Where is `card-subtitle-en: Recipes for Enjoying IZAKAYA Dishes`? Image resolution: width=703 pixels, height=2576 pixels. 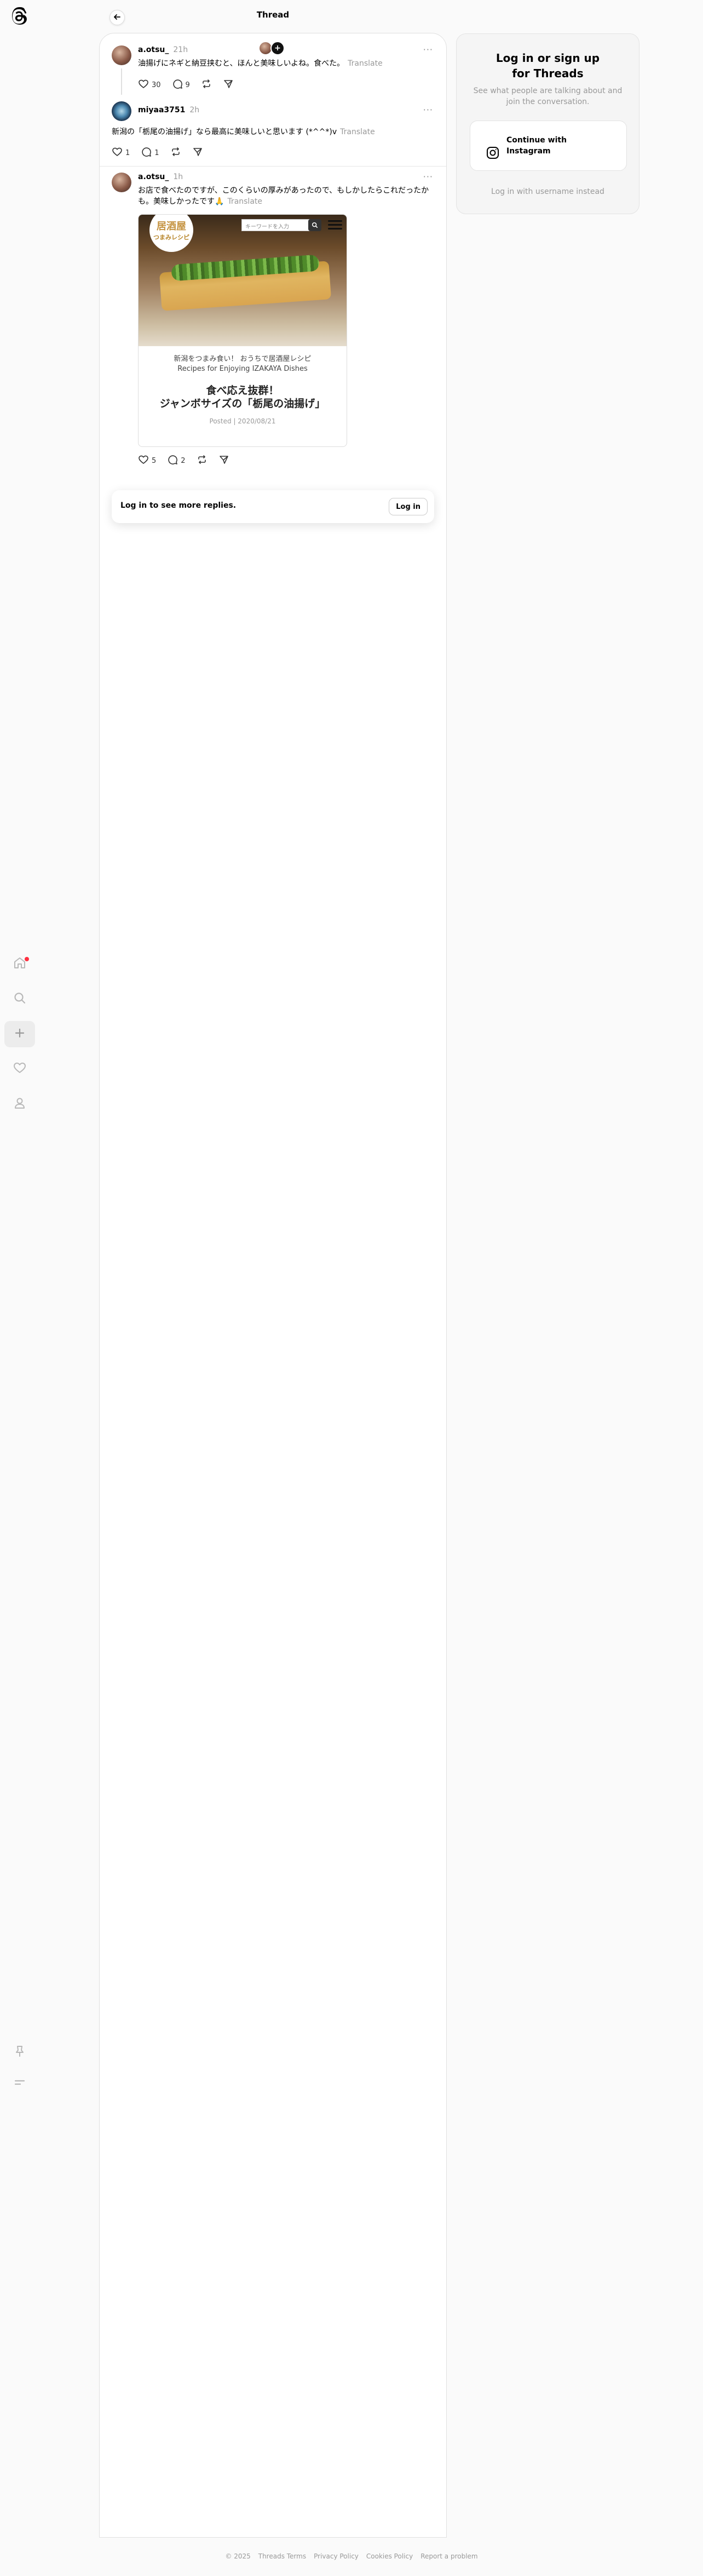
card-subtitle-en: Recipes for Enjoying IZAKAYA Dishes is located at coordinates (242, 369).